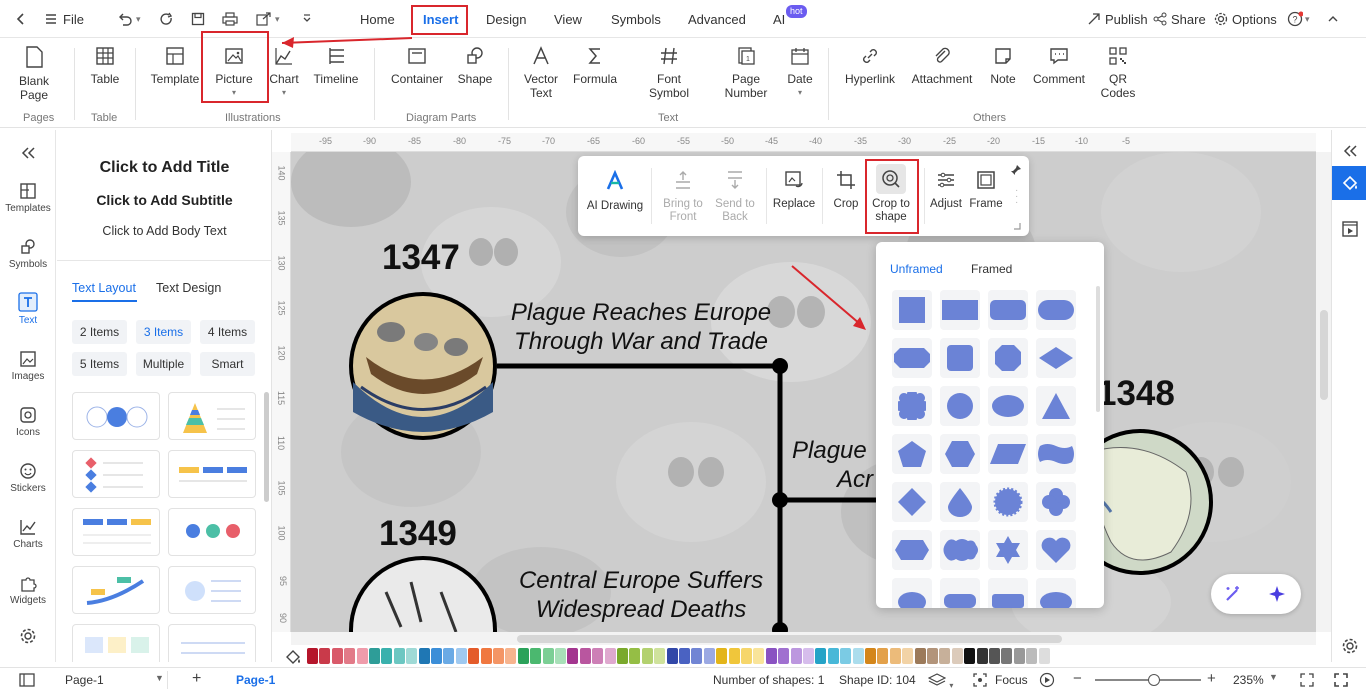 This screenshot has height=691, width=1366. What do you see at coordinates (105, 66) in the screenshot?
I see `table-button: Table` at bounding box center [105, 66].